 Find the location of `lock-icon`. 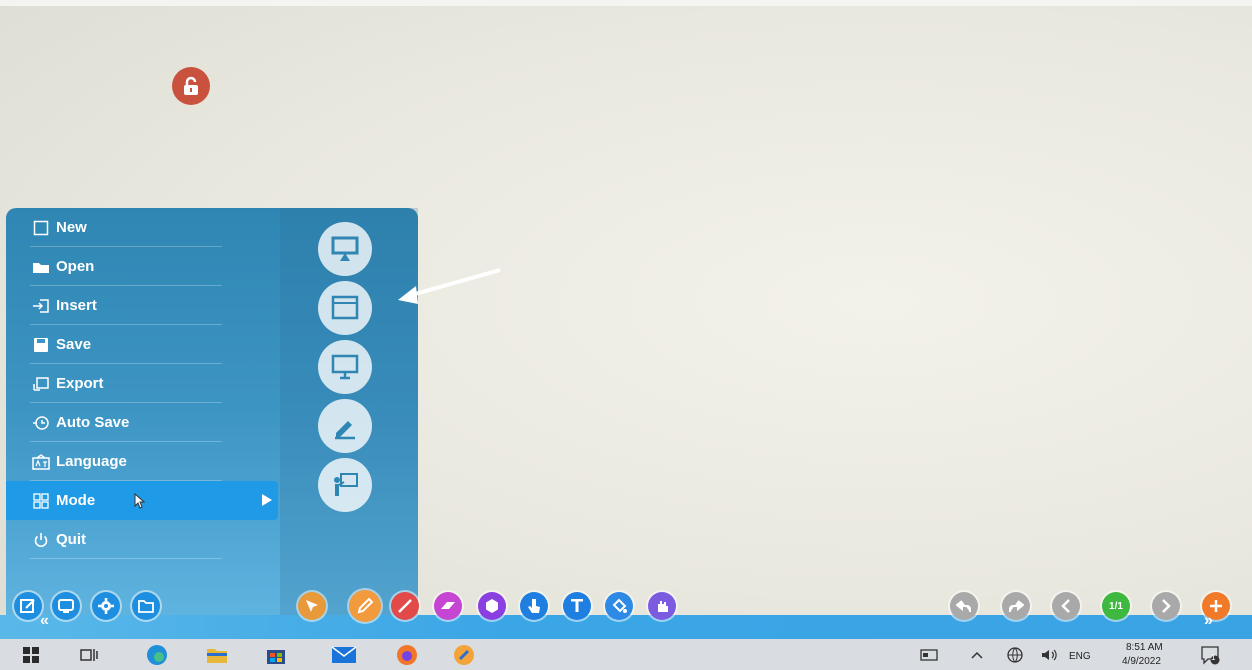

lock-icon is located at coordinates (191, 86).